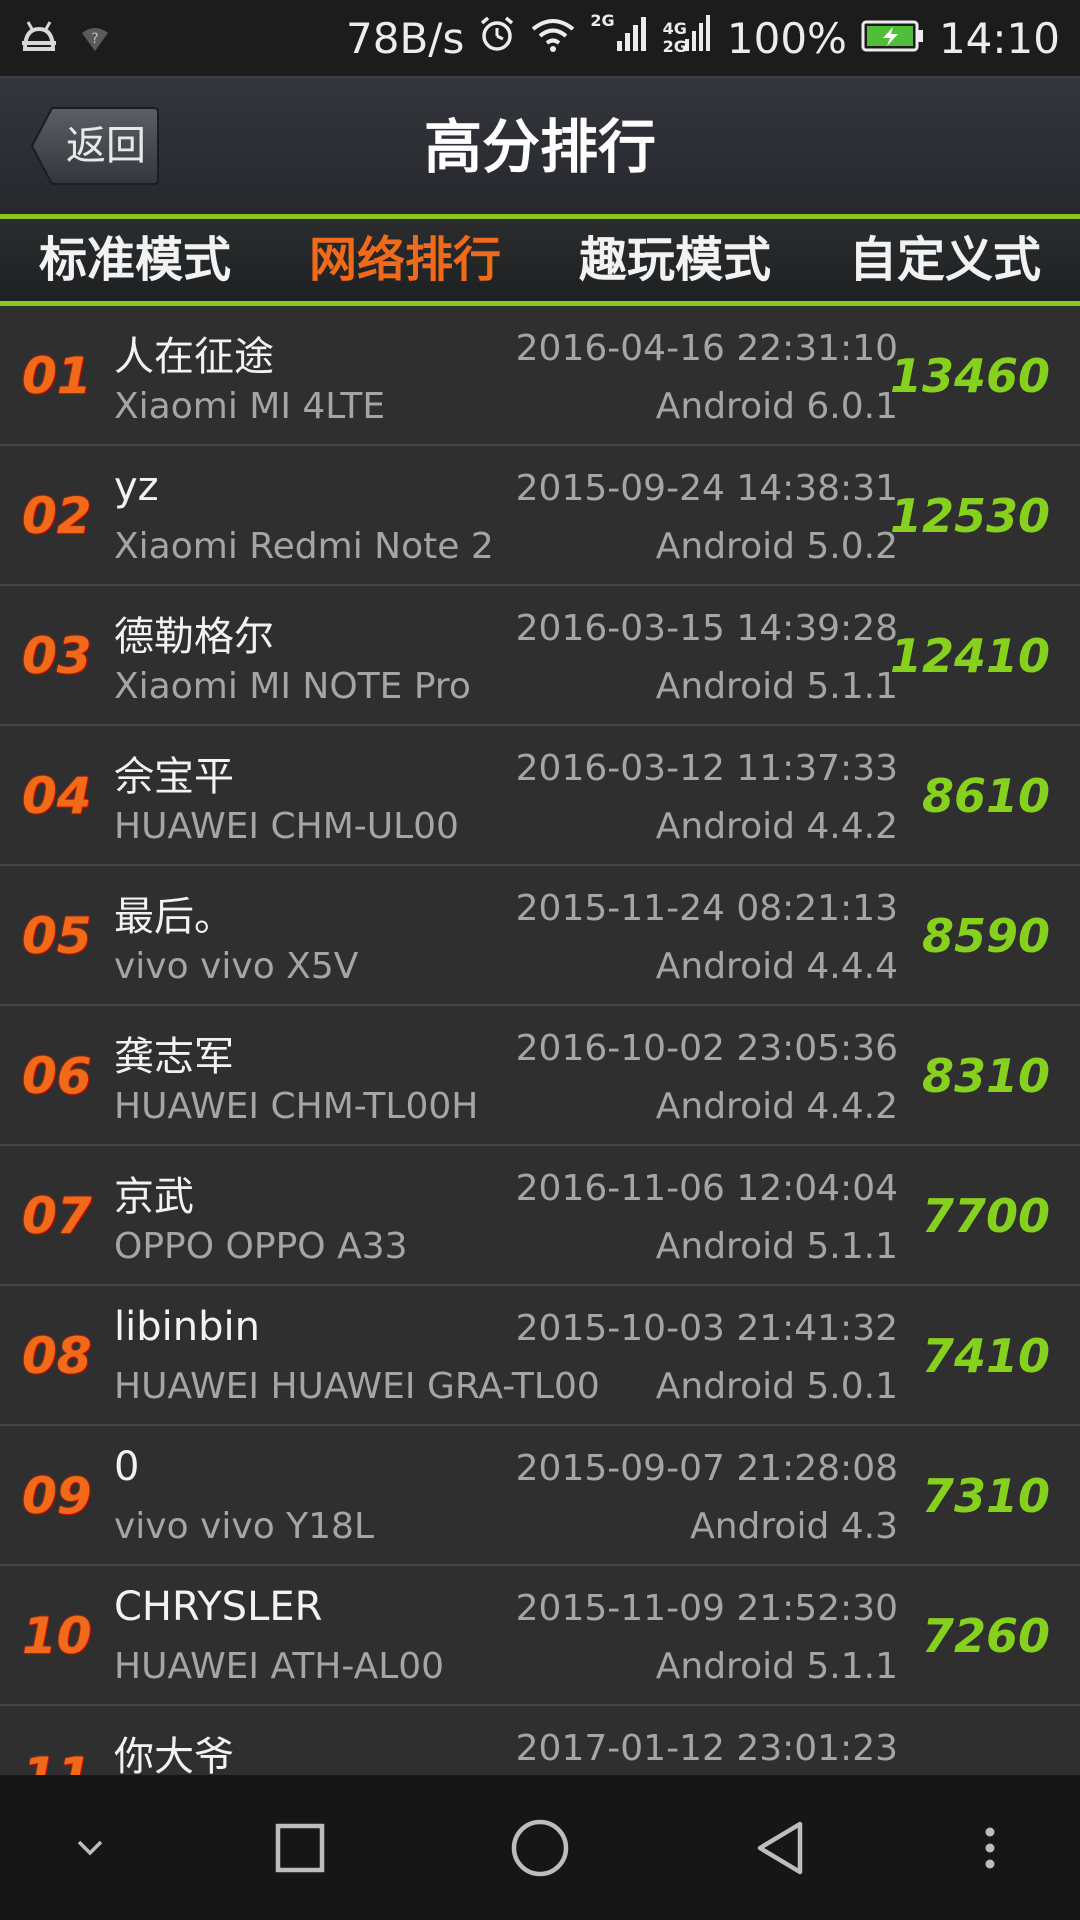  What do you see at coordinates (57, 1356) in the screenshot?
I see `rank-number: 08` at bounding box center [57, 1356].